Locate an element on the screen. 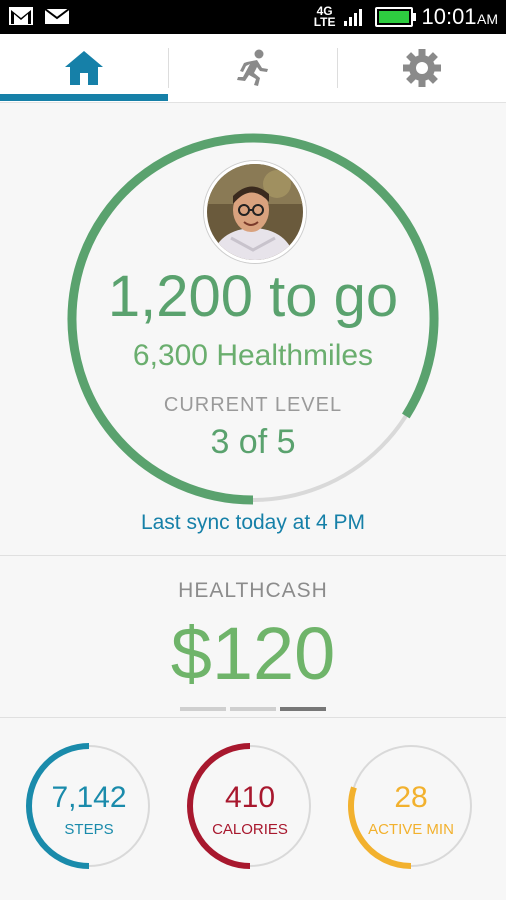 The image size is (506, 900). steps-stat: 7,142 STEPS is located at coordinates (89, 806).